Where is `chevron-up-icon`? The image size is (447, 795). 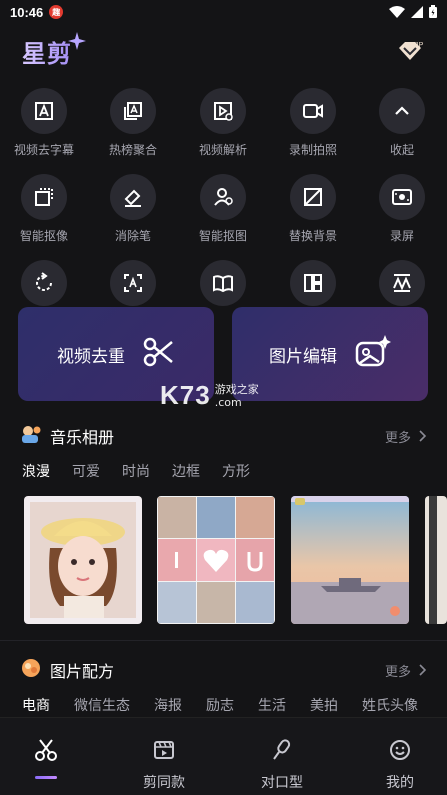 chevron-up-icon is located at coordinates (402, 111).